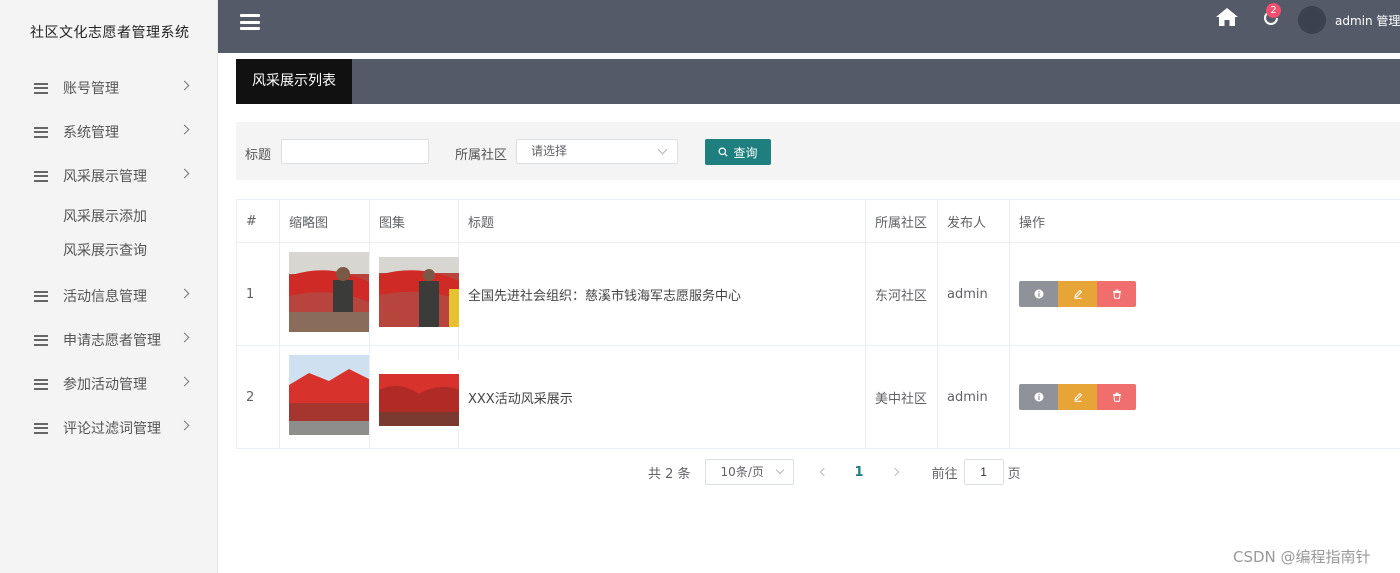 This screenshot has height=573, width=1400. I want to click on info-icon, so click(1038, 294).